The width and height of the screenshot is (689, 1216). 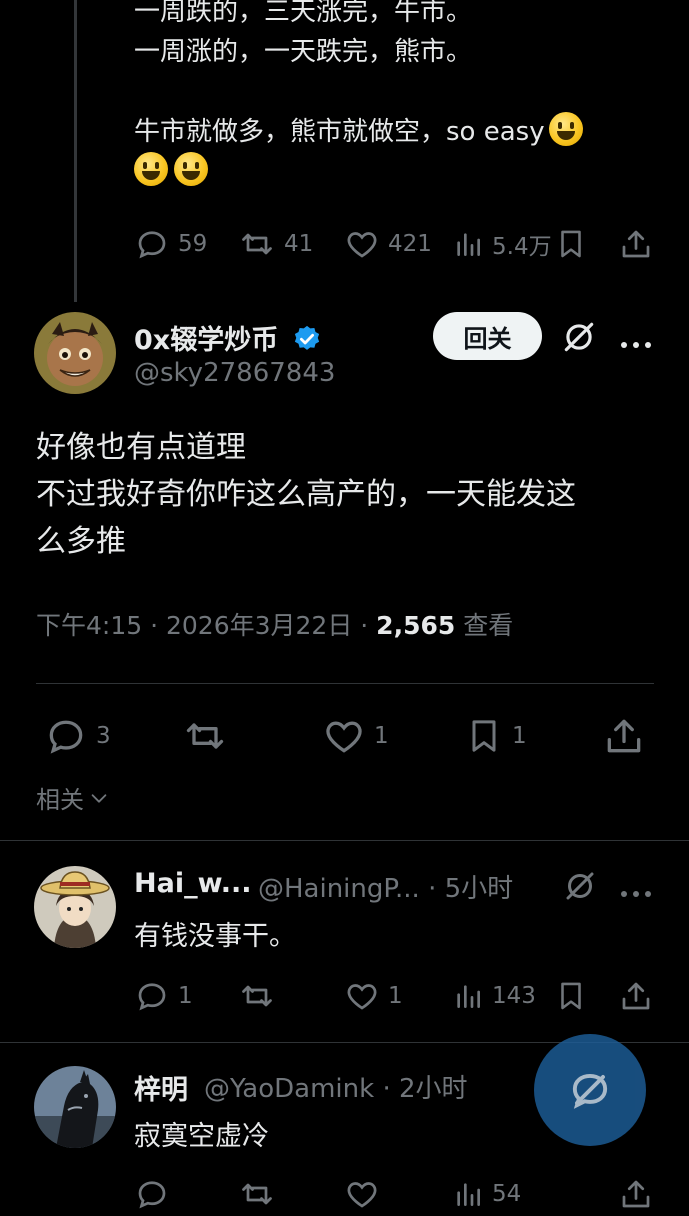 What do you see at coordinates (303, 52) in the screenshot?
I see `prev-tweet-line: 一周涨的，一天跌完，熊市。` at bounding box center [303, 52].